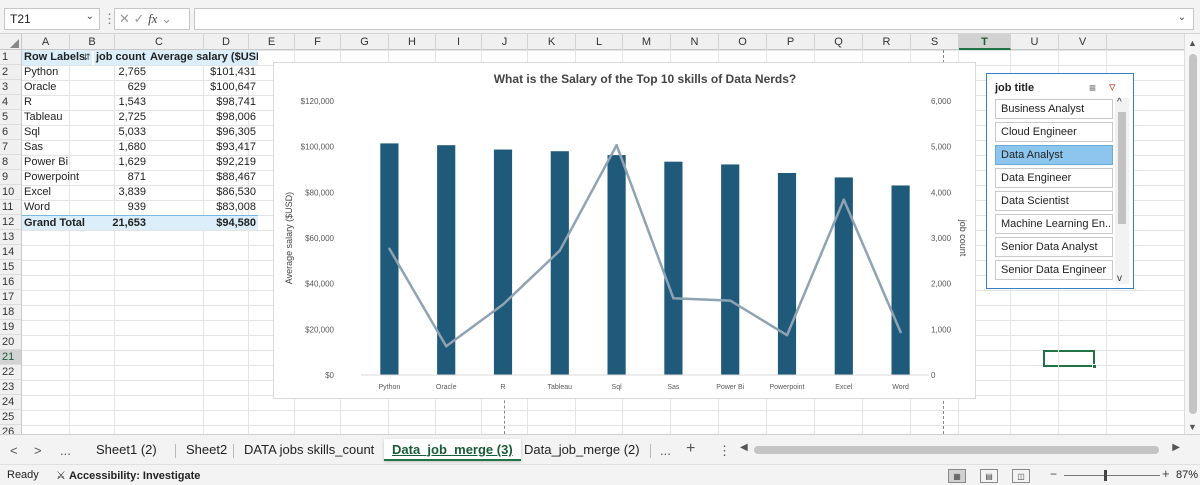  I want to click on column-header-d: D, so click(226, 42).